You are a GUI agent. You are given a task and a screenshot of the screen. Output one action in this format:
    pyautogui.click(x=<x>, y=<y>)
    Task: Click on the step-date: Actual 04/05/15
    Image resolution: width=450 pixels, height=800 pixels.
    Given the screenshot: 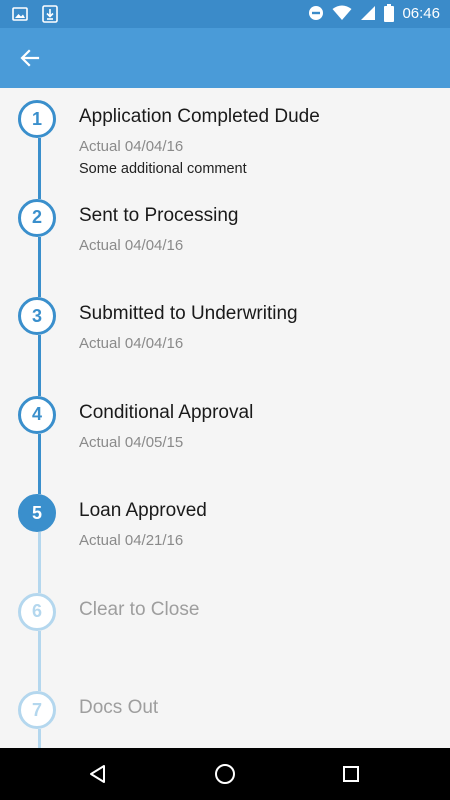 What is the action you would take?
    pyautogui.click(x=131, y=442)
    